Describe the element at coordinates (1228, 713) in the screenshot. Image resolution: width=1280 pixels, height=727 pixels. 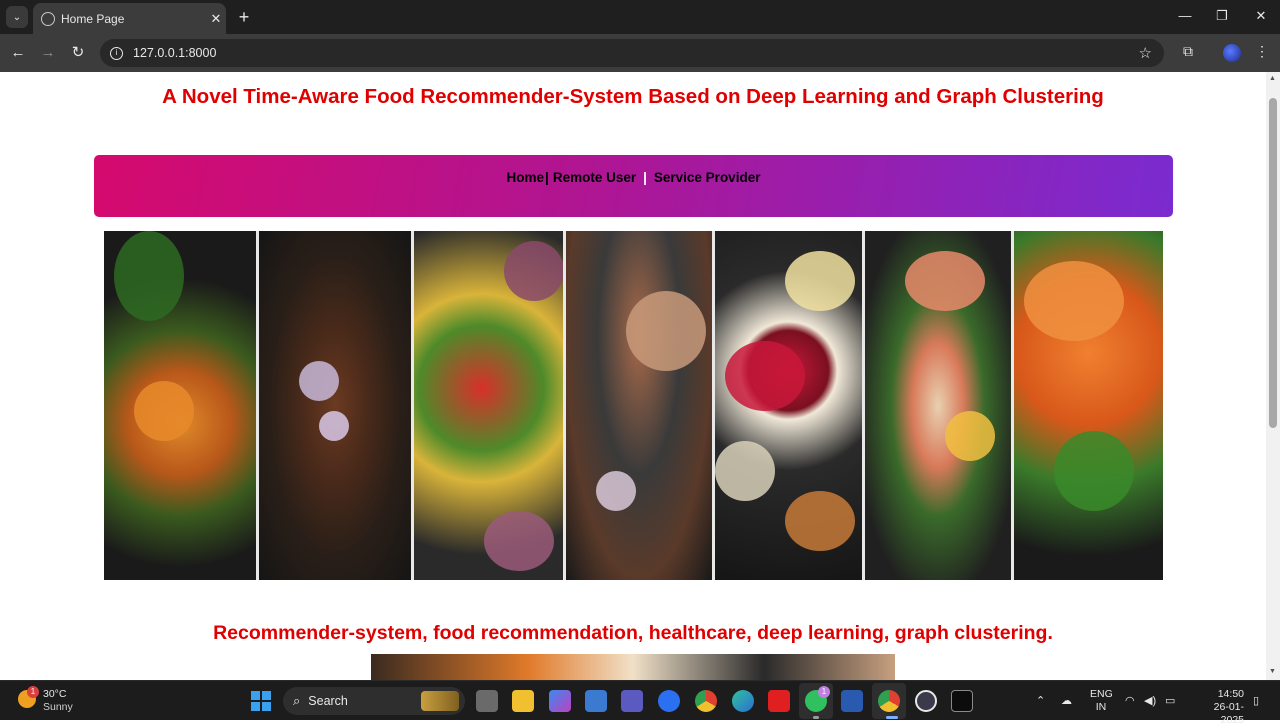
I see `clock-date: 26-01-2025` at that location.